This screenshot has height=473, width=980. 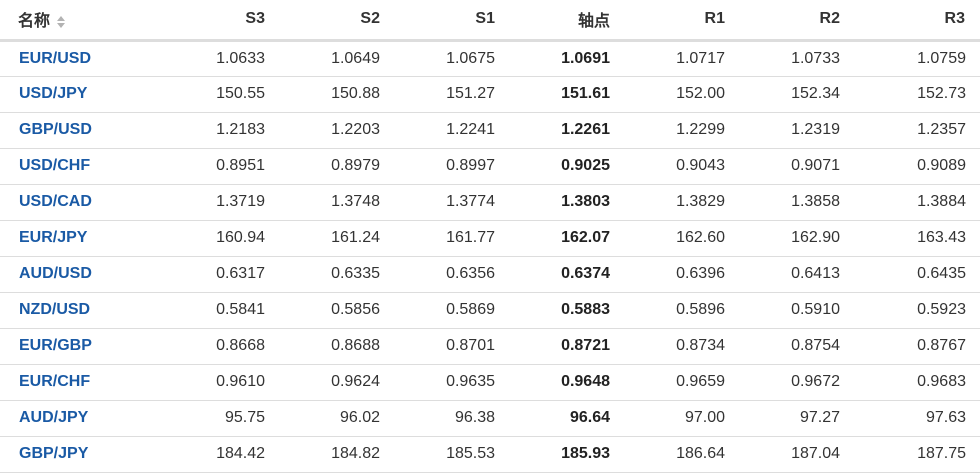 What do you see at coordinates (337, 346) in the screenshot?
I see `s2-value: 0.8688` at bounding box center [337, 346].